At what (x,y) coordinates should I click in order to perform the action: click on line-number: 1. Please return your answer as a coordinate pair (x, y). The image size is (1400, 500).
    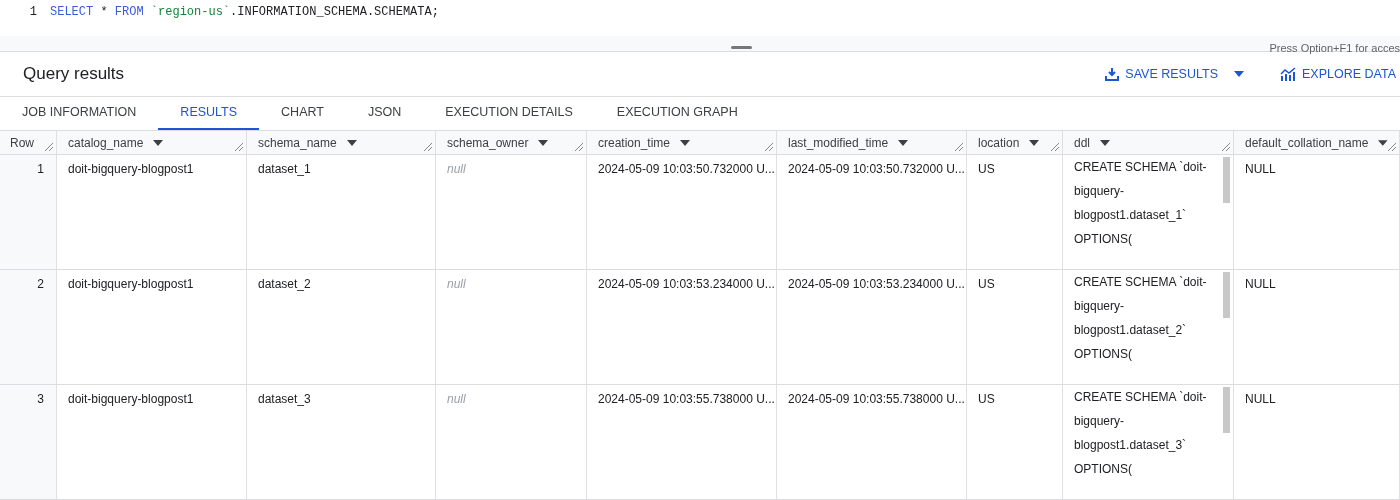
    Looking at the image, I should click on (33, 12).